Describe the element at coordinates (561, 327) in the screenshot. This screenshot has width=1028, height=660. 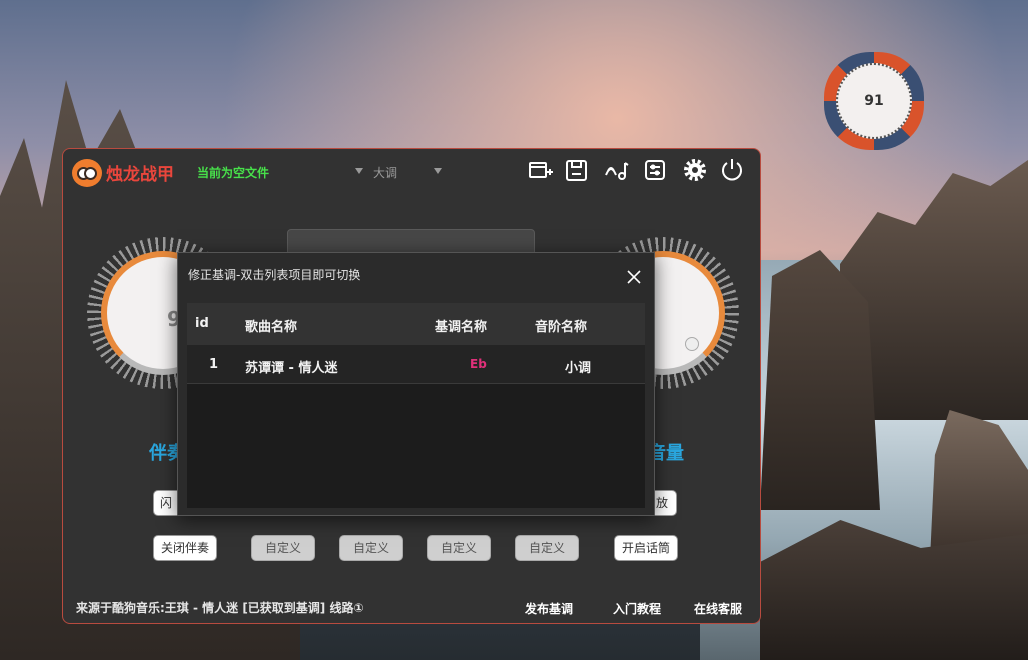
I see `column-header-scale: 音阶名称` at that location.